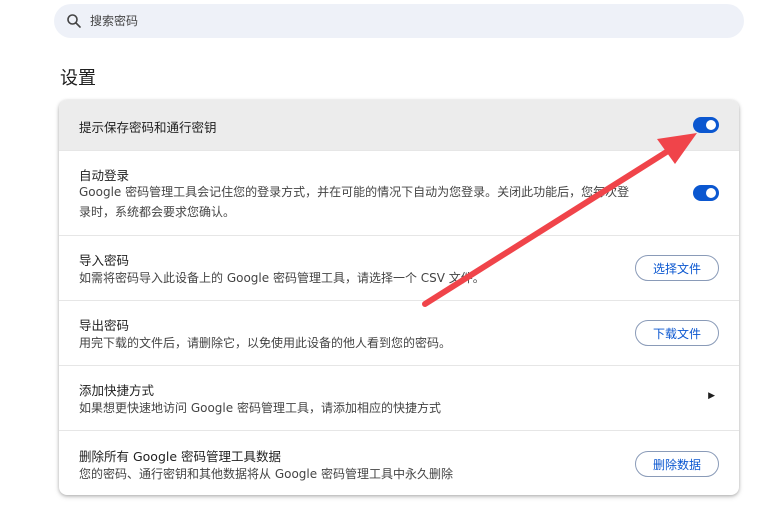  Describe the element at coordinates (677, 333) in the screenshot. I see `download-file-button: 下载文件` at that location.